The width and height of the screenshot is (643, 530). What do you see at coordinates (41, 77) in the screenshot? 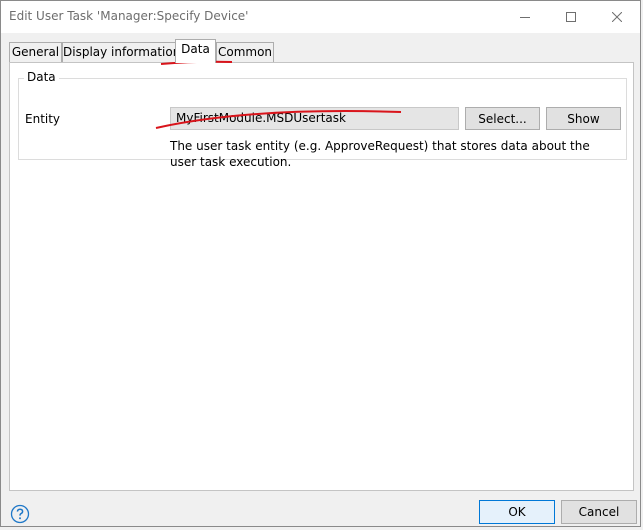
I see `groupbox-legend: Data` at bounding box center [41, 77].